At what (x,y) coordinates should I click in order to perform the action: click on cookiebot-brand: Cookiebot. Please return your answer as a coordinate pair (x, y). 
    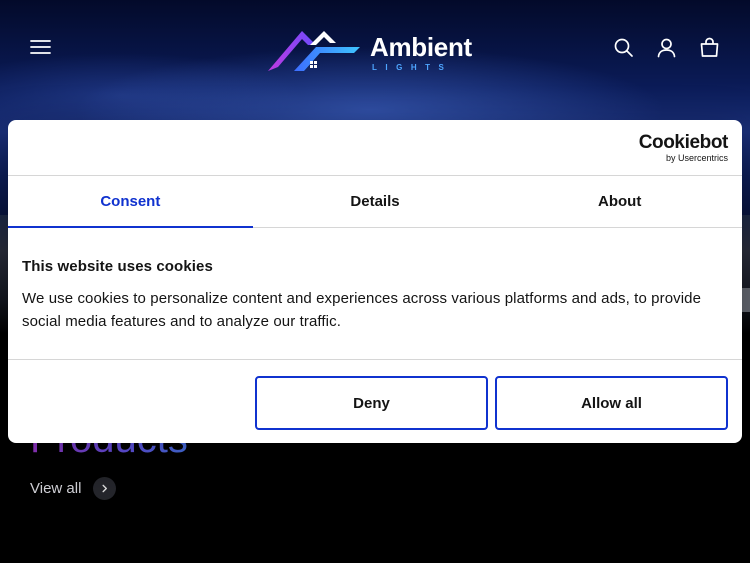
    Looking at the image, I should click on (683, 142).